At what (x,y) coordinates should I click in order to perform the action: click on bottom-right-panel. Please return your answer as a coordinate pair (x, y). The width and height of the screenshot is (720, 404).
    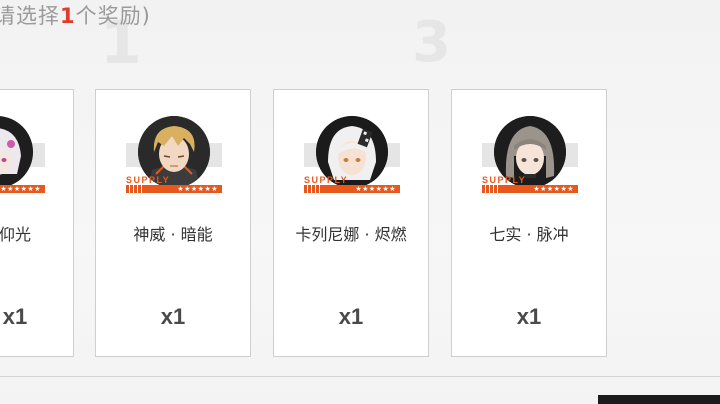
    Looking at the image, I should click on (659, 399).